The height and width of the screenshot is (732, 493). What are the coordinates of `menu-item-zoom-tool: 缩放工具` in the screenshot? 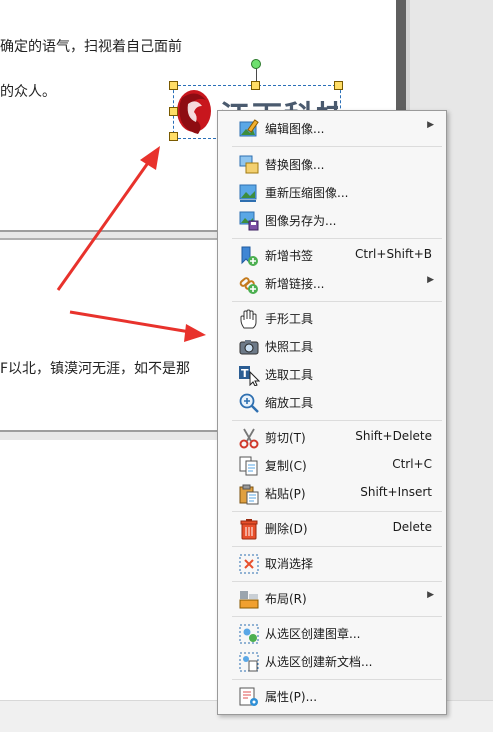 It's located at (332, 402).